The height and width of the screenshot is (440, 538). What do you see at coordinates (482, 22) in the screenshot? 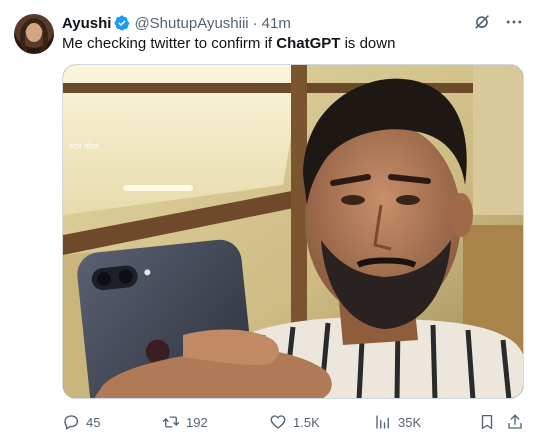
I see `grok-icon` at bounding box center [482, 22].